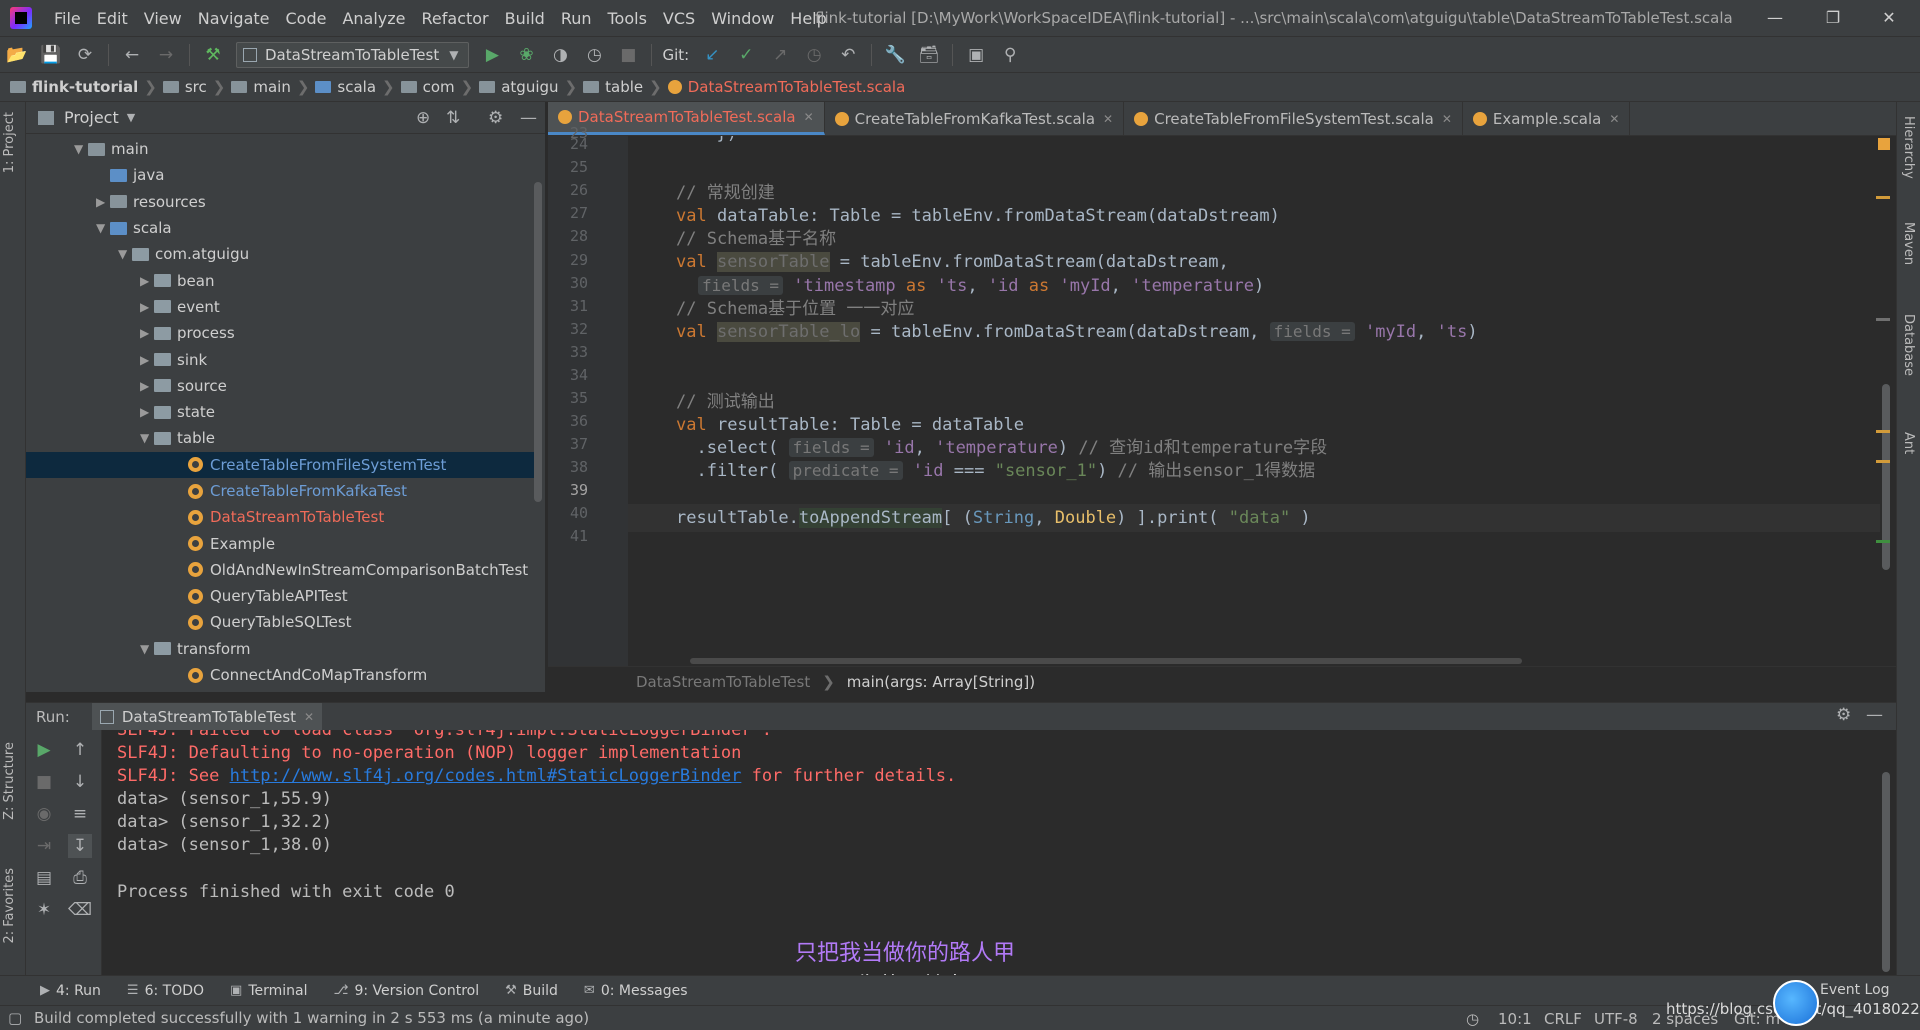 Image resolution: width=1920 pixels, height=1030 pixels. I want to click on event-log-button: Event Log, so click(1855, 990).